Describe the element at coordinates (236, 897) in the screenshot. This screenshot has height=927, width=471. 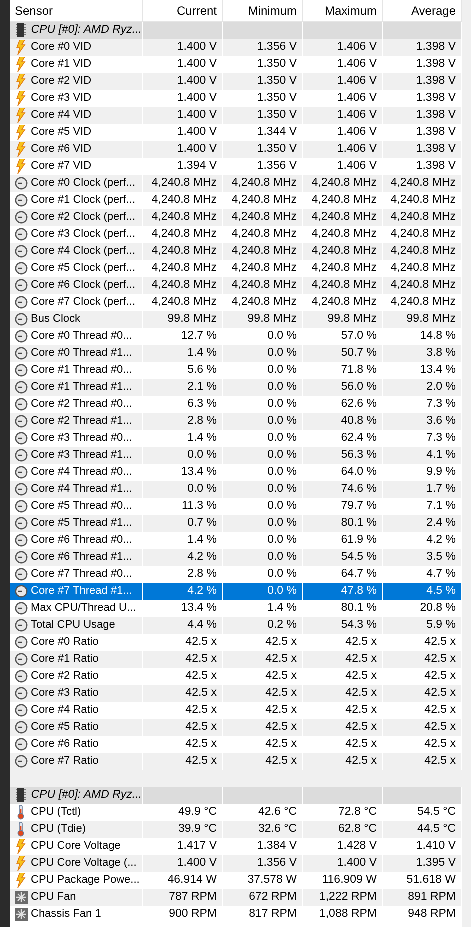
I see `sensor-row: CPU Fan 787 RPM 672 RPM 1,222 RPM 891 RPM` at that location.